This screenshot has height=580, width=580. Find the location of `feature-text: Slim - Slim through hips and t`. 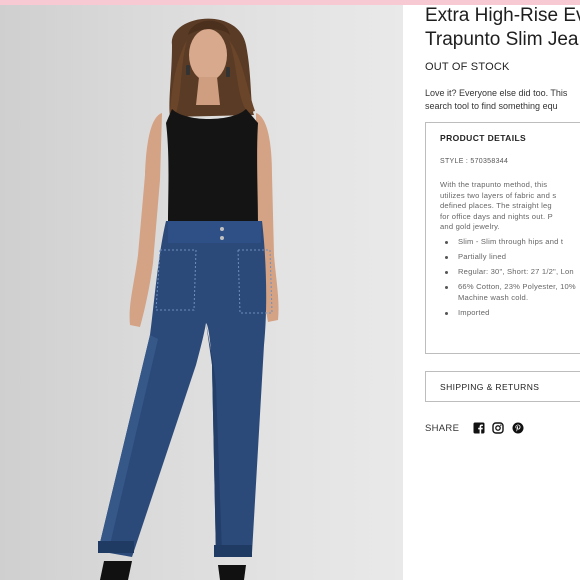

feature-text: Slim - Slim through hips and t is located at coordinates (511, 241).